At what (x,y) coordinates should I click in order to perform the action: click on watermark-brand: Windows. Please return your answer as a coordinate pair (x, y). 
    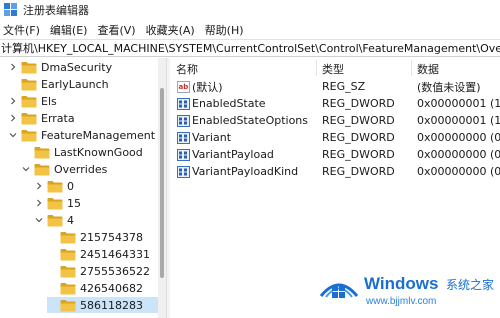
    Looking at the image, I should click on (401, 283).